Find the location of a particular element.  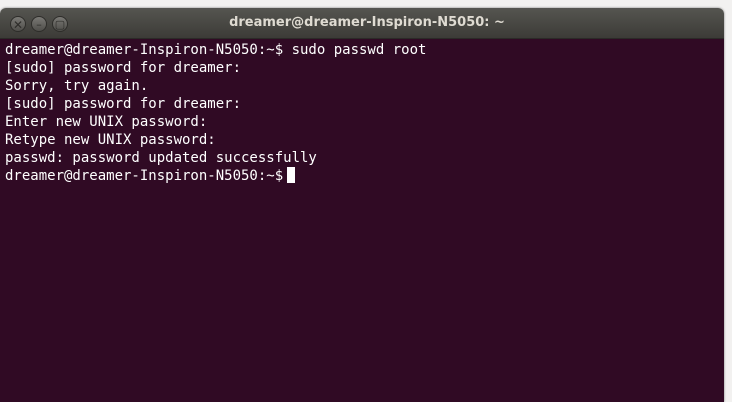

terminal-line: passwd: password updated successfully is located at coordinates (161, 158).